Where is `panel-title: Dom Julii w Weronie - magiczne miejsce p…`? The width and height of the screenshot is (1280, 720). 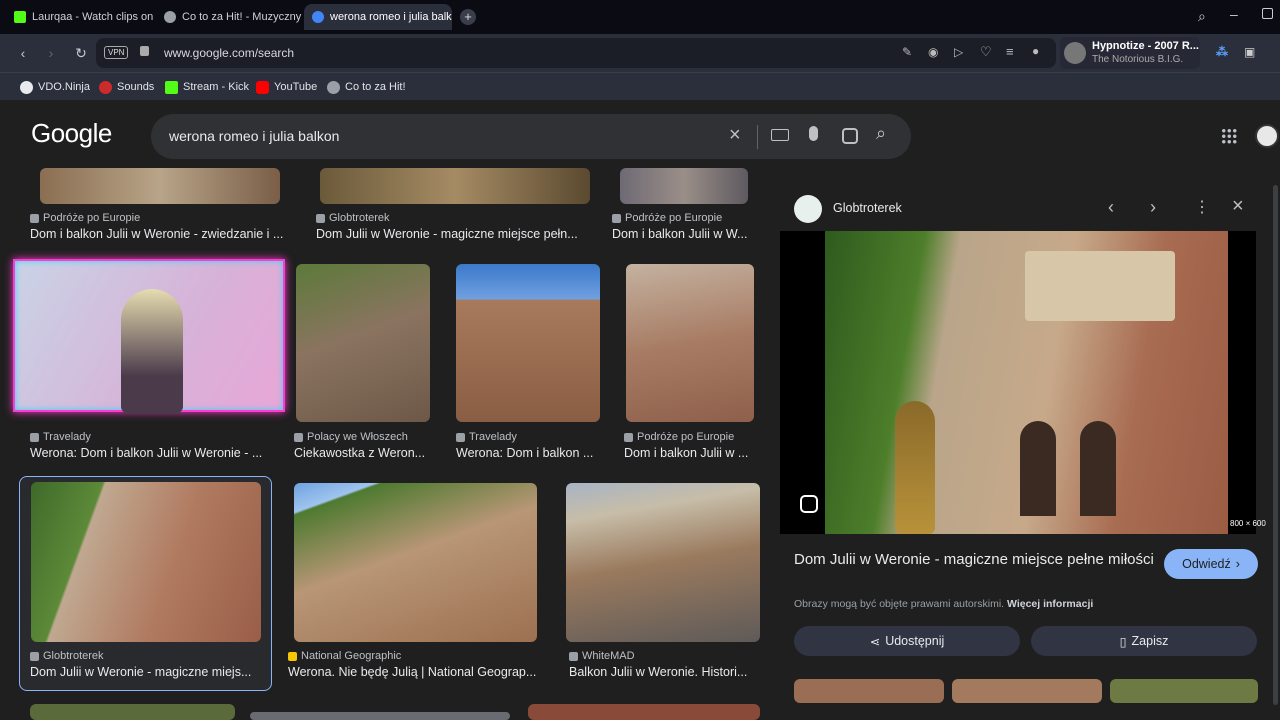
panel-title: Dom Julii w Weronie - magiczne miejsce p… is located at coordinates (974, 559).